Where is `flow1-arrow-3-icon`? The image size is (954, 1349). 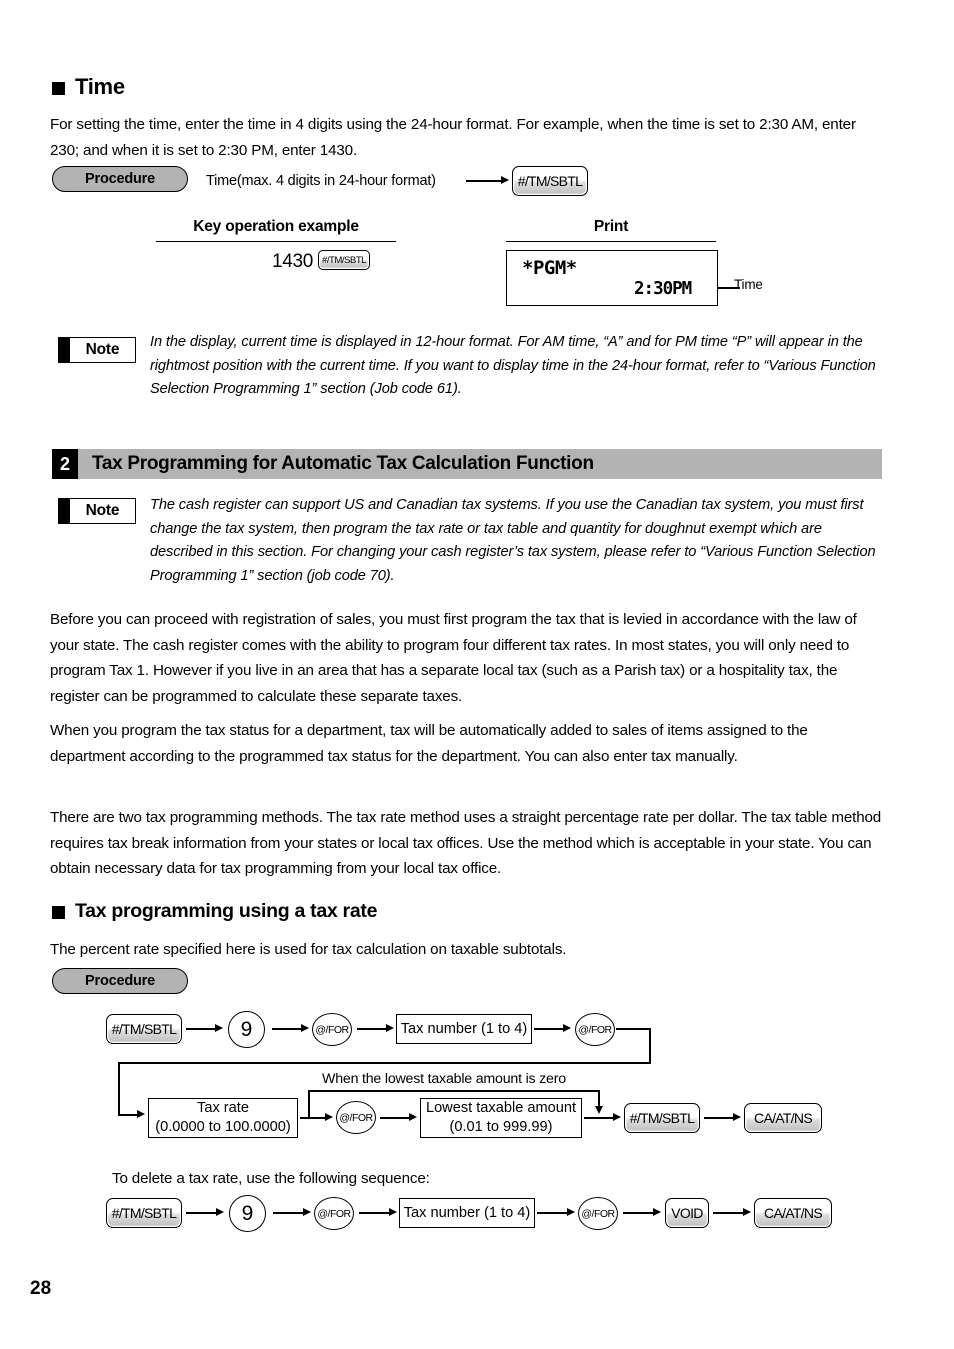
flow1-arrow-3-icon is located at coordinates (390, 1028).